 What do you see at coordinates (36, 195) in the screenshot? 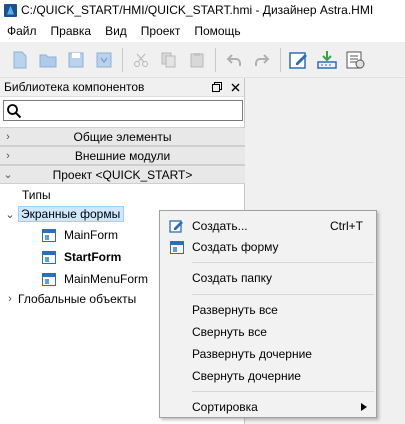
I see `tree-item-label: Типы` at bounding box center [36, 195].